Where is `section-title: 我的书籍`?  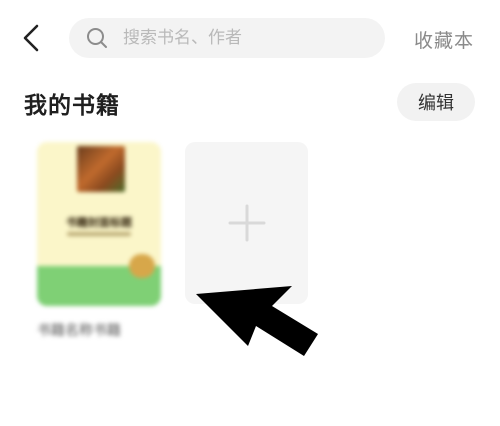 section-title: 我的书籍 is located at coordinates (72, 106).